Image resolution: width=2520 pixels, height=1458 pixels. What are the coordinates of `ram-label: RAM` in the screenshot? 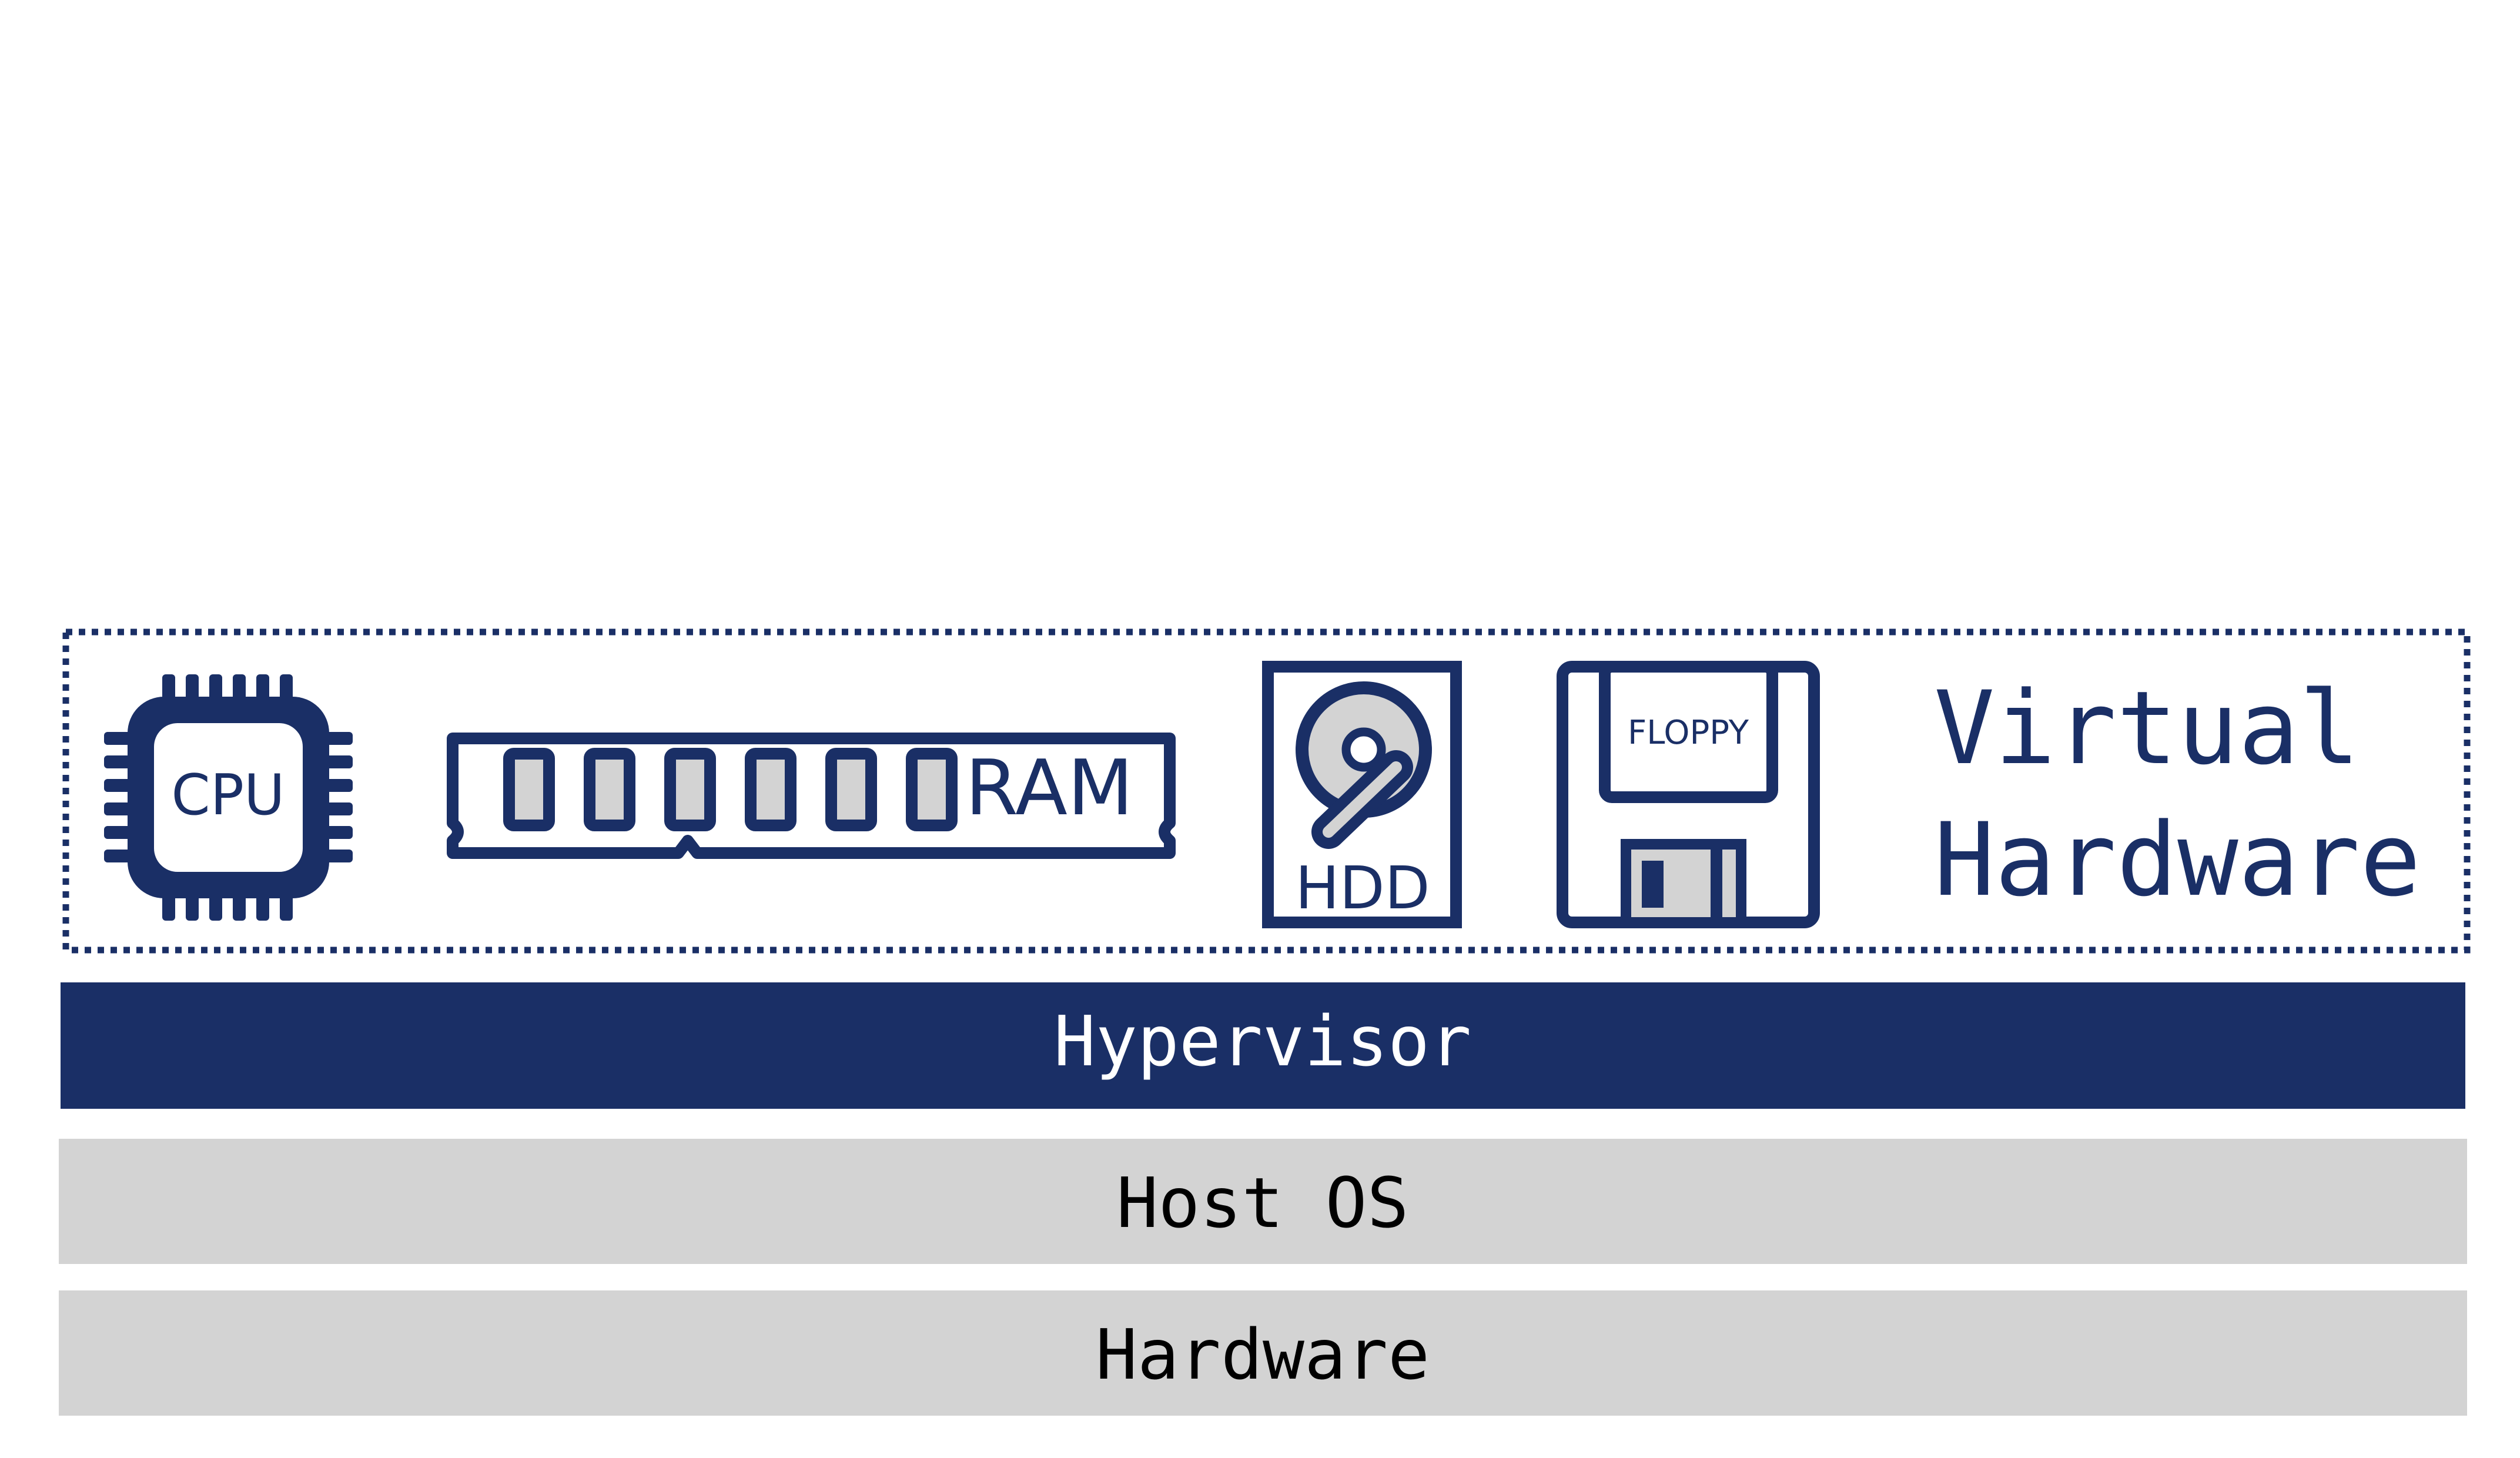 It's located at (1049, 787).